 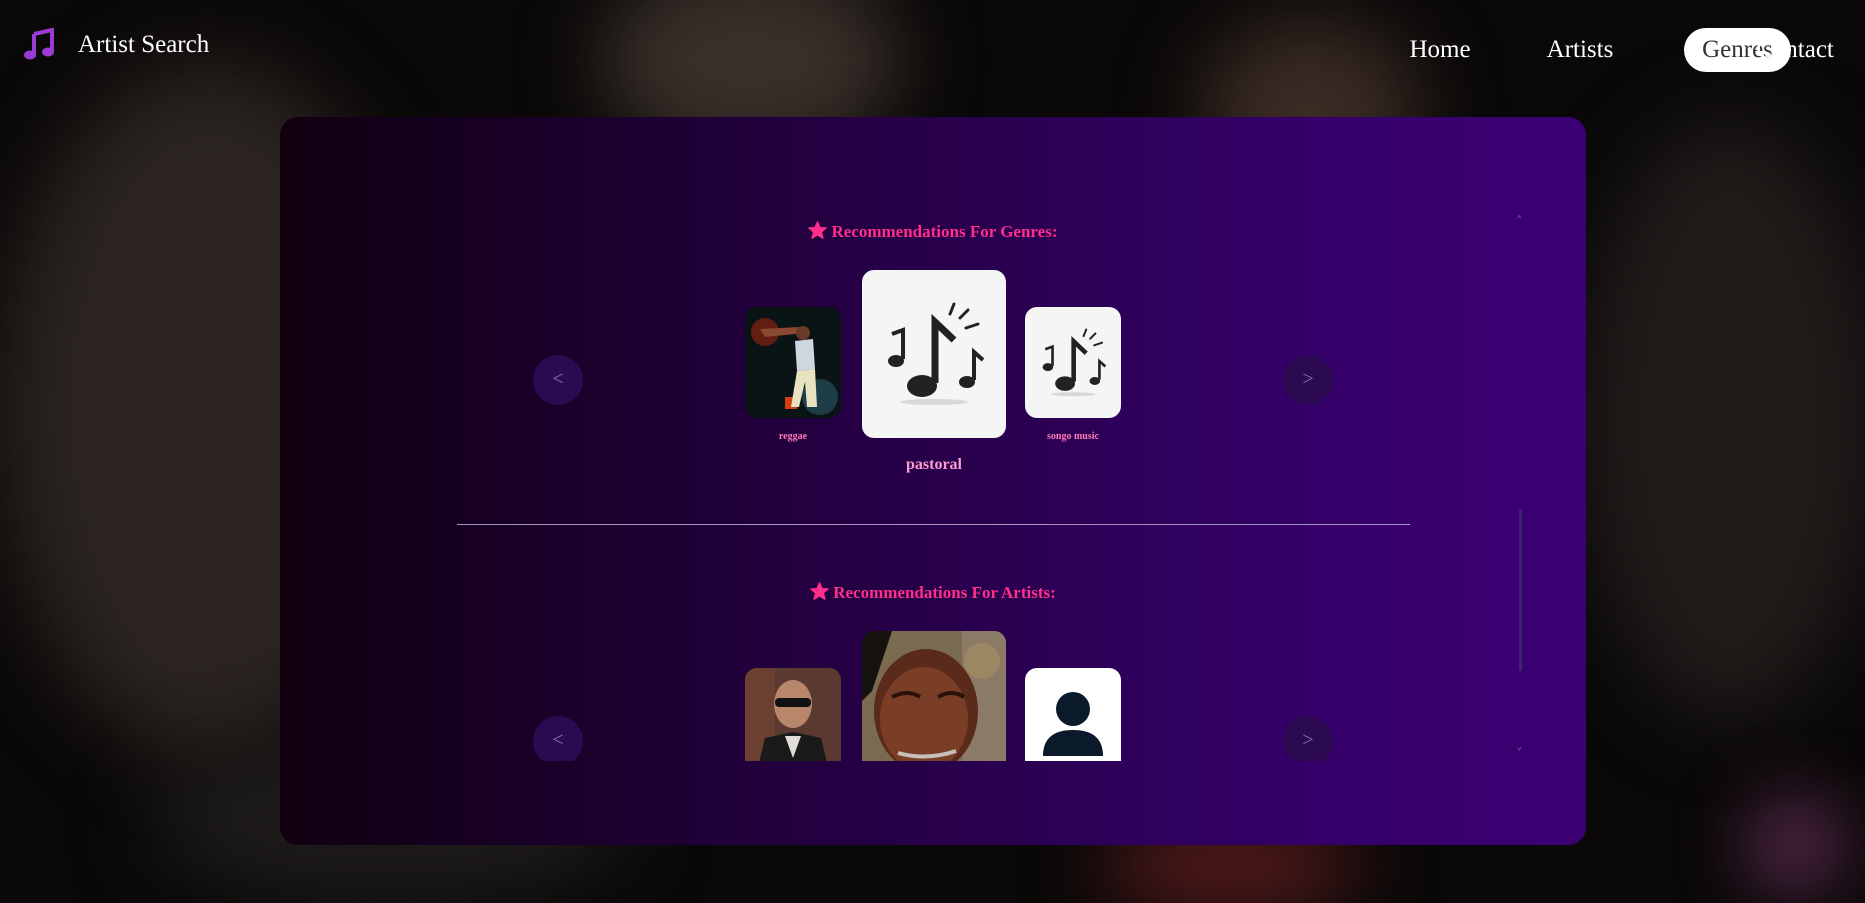 I want to click on artist-photo-portrait, so click(x=934, y=696).